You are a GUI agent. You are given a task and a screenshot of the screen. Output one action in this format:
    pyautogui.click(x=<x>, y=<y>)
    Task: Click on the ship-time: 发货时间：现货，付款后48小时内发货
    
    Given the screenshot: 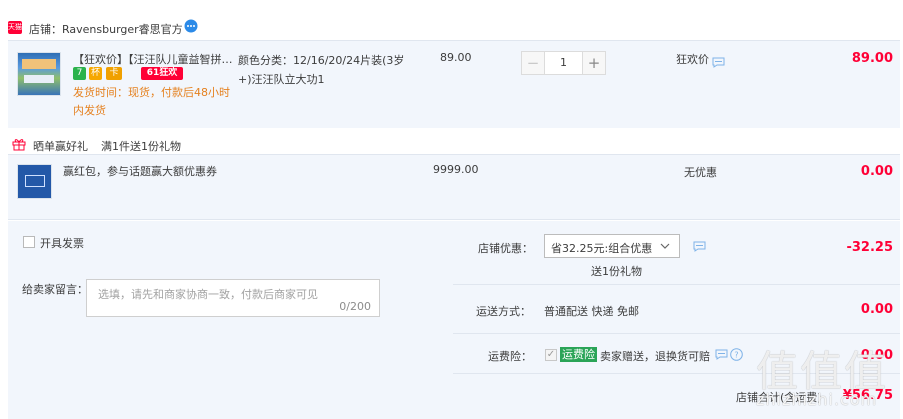 What is the action you would take?
    pyautogui.click(x=151, y=101)
    